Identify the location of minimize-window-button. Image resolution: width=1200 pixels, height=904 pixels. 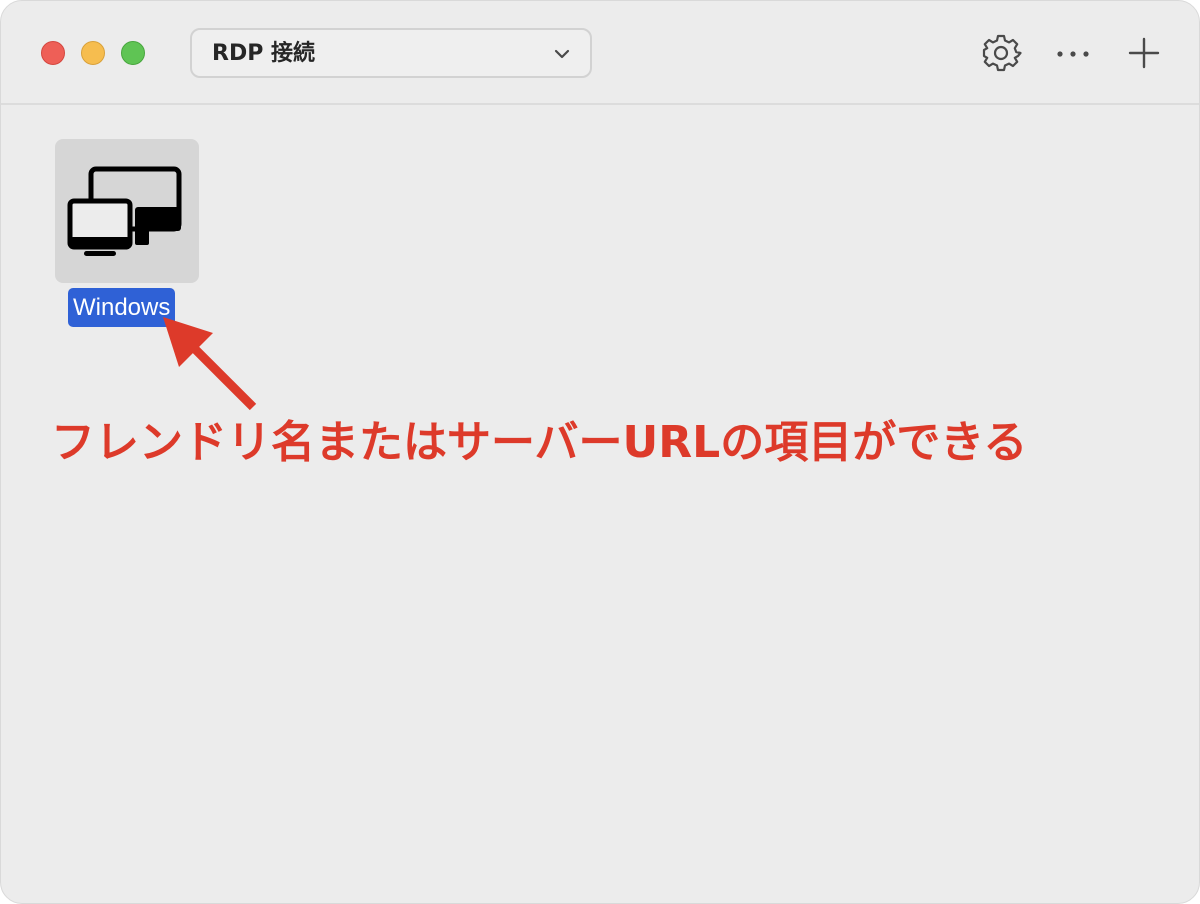
(93, 53).